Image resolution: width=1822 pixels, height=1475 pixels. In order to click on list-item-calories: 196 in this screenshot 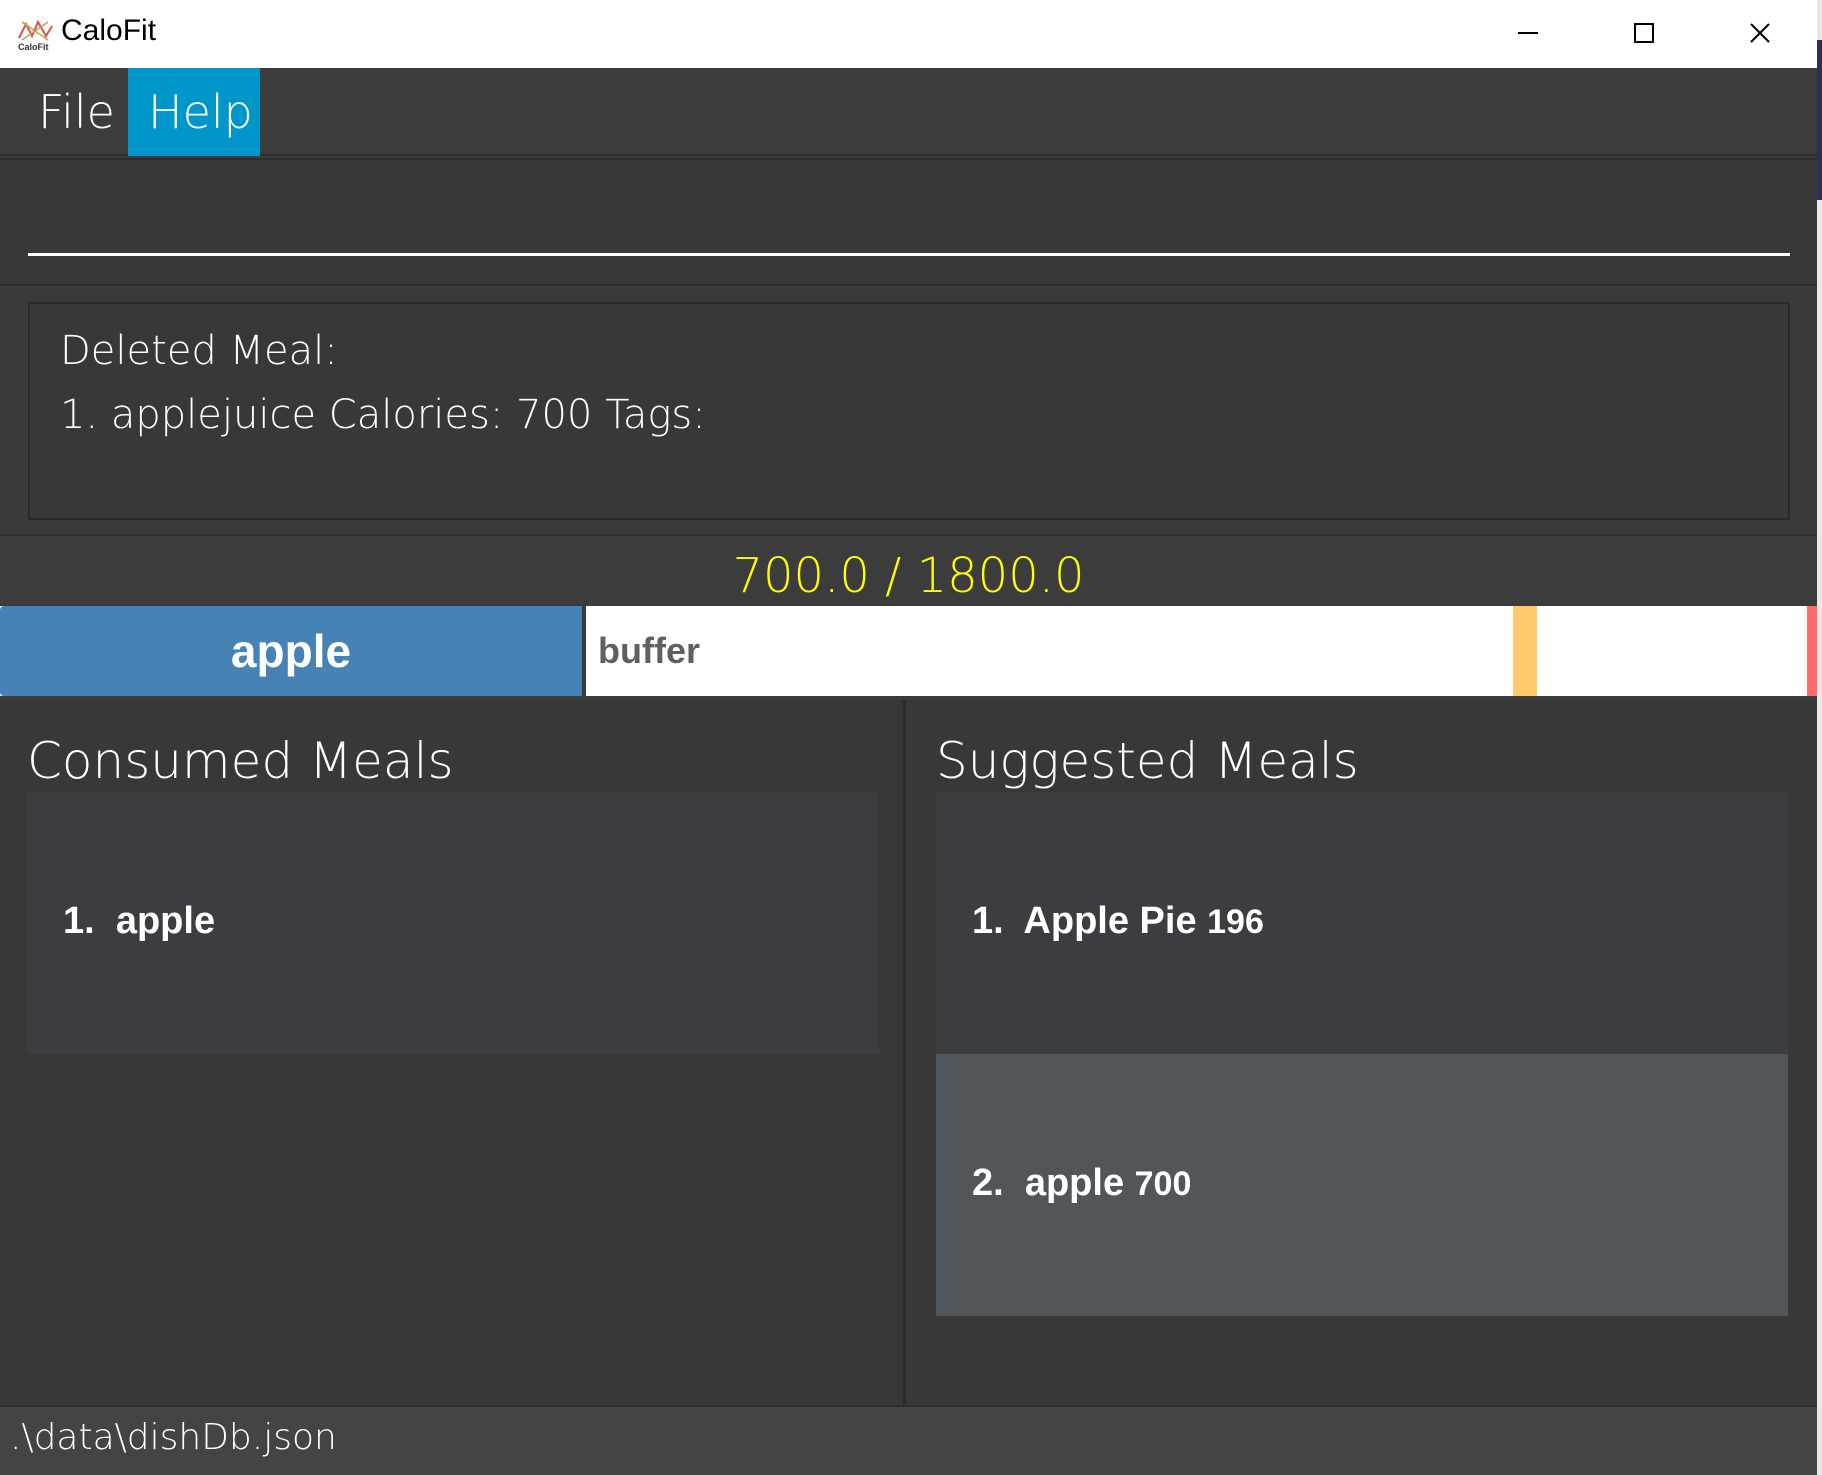, I will do `click(1235, 922)`.